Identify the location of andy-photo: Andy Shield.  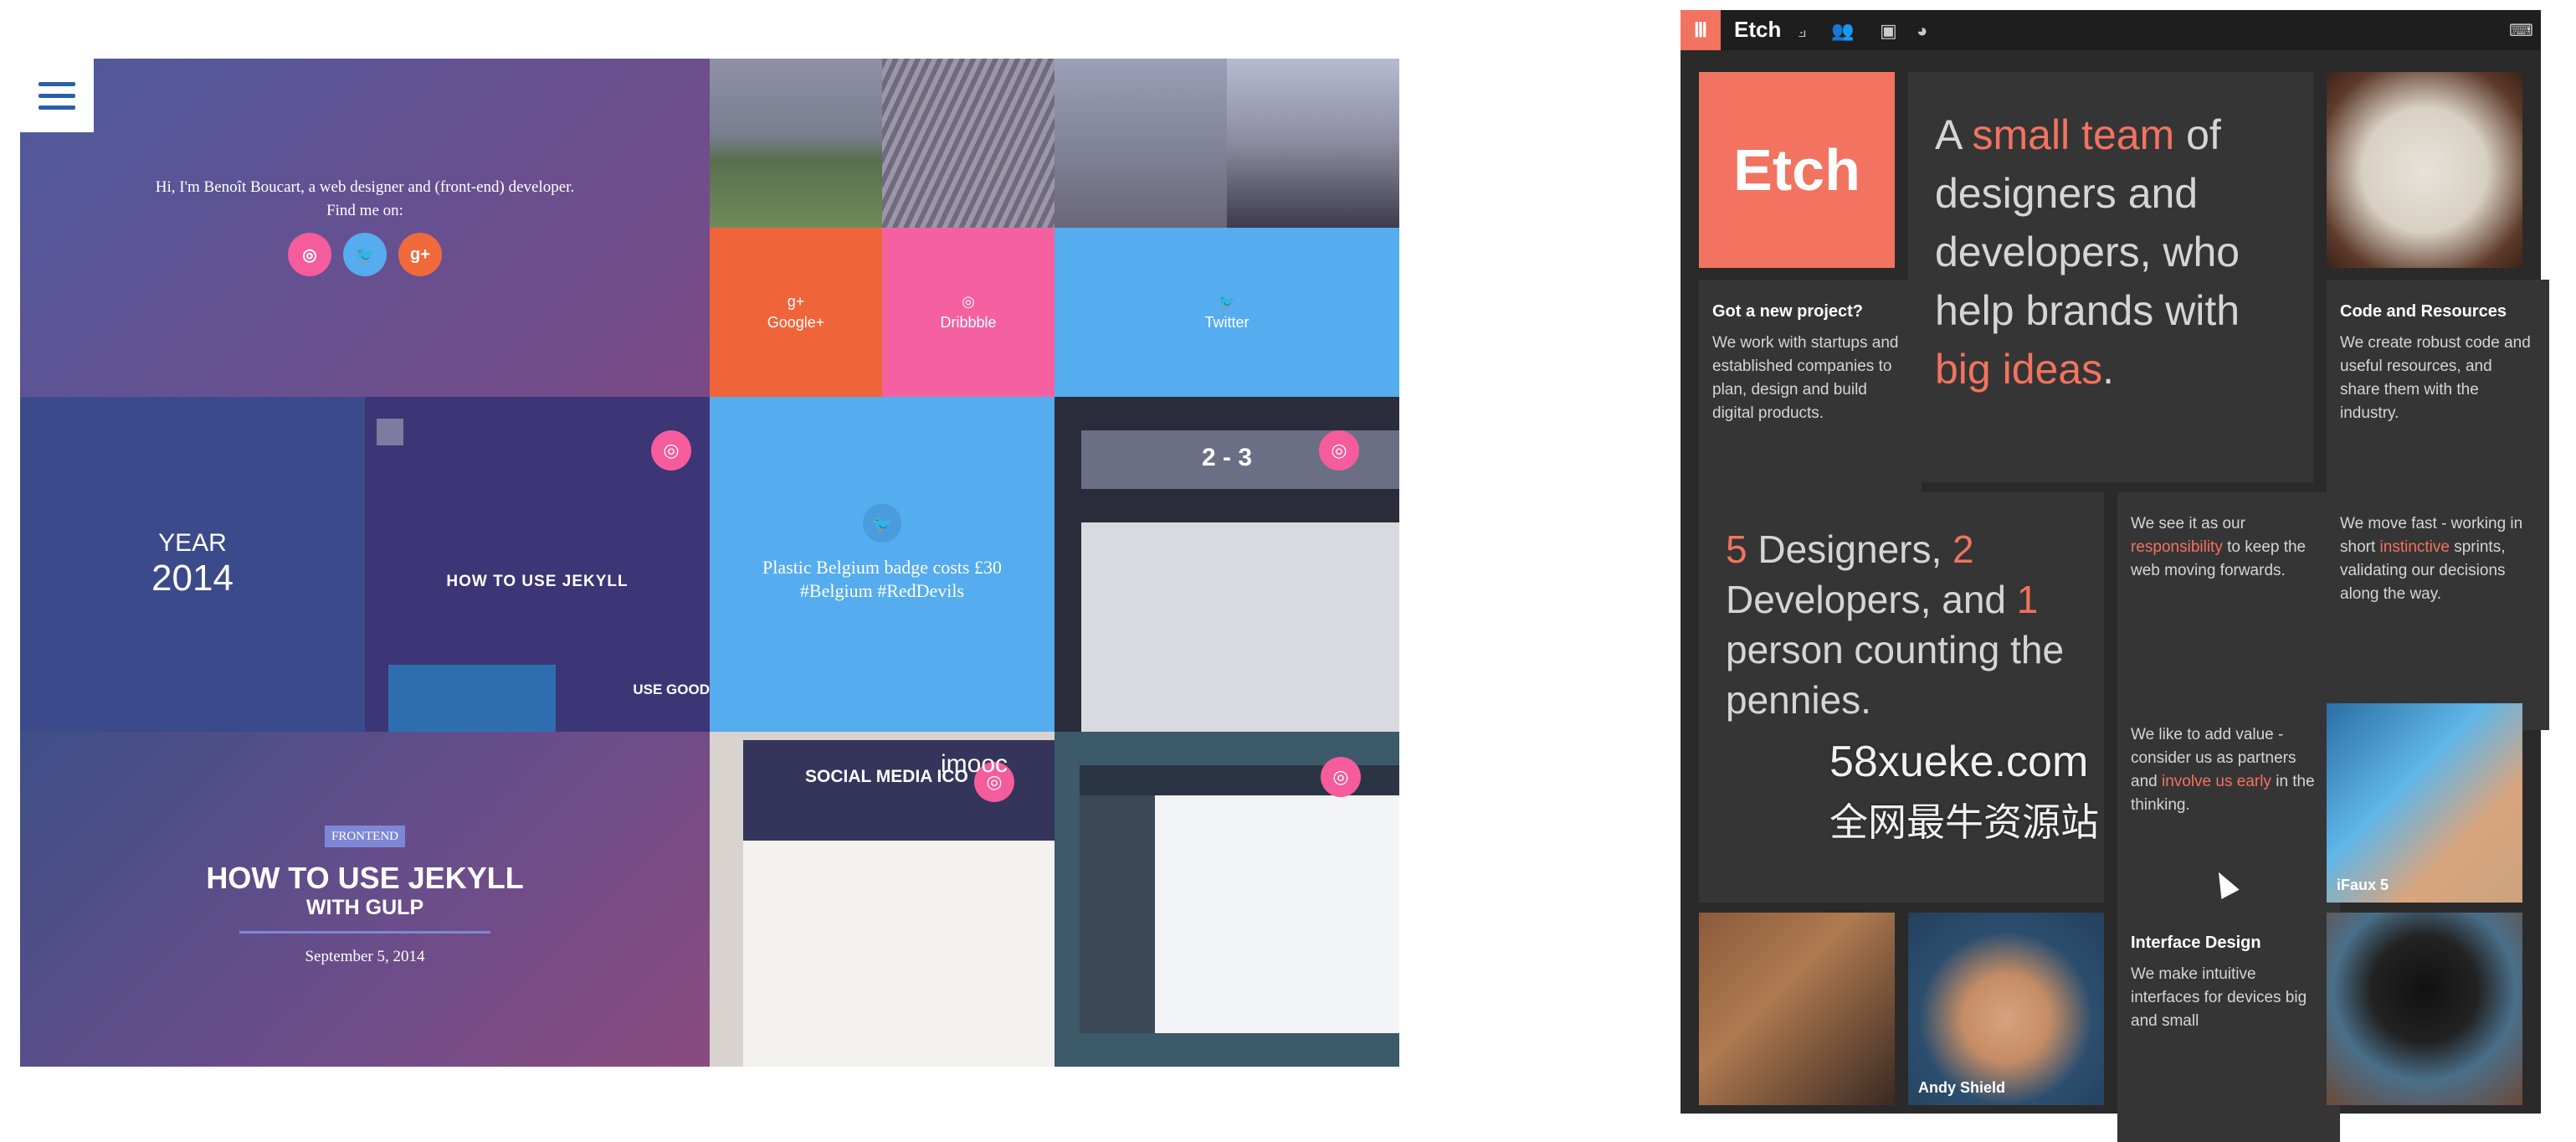
(2006, 1009).